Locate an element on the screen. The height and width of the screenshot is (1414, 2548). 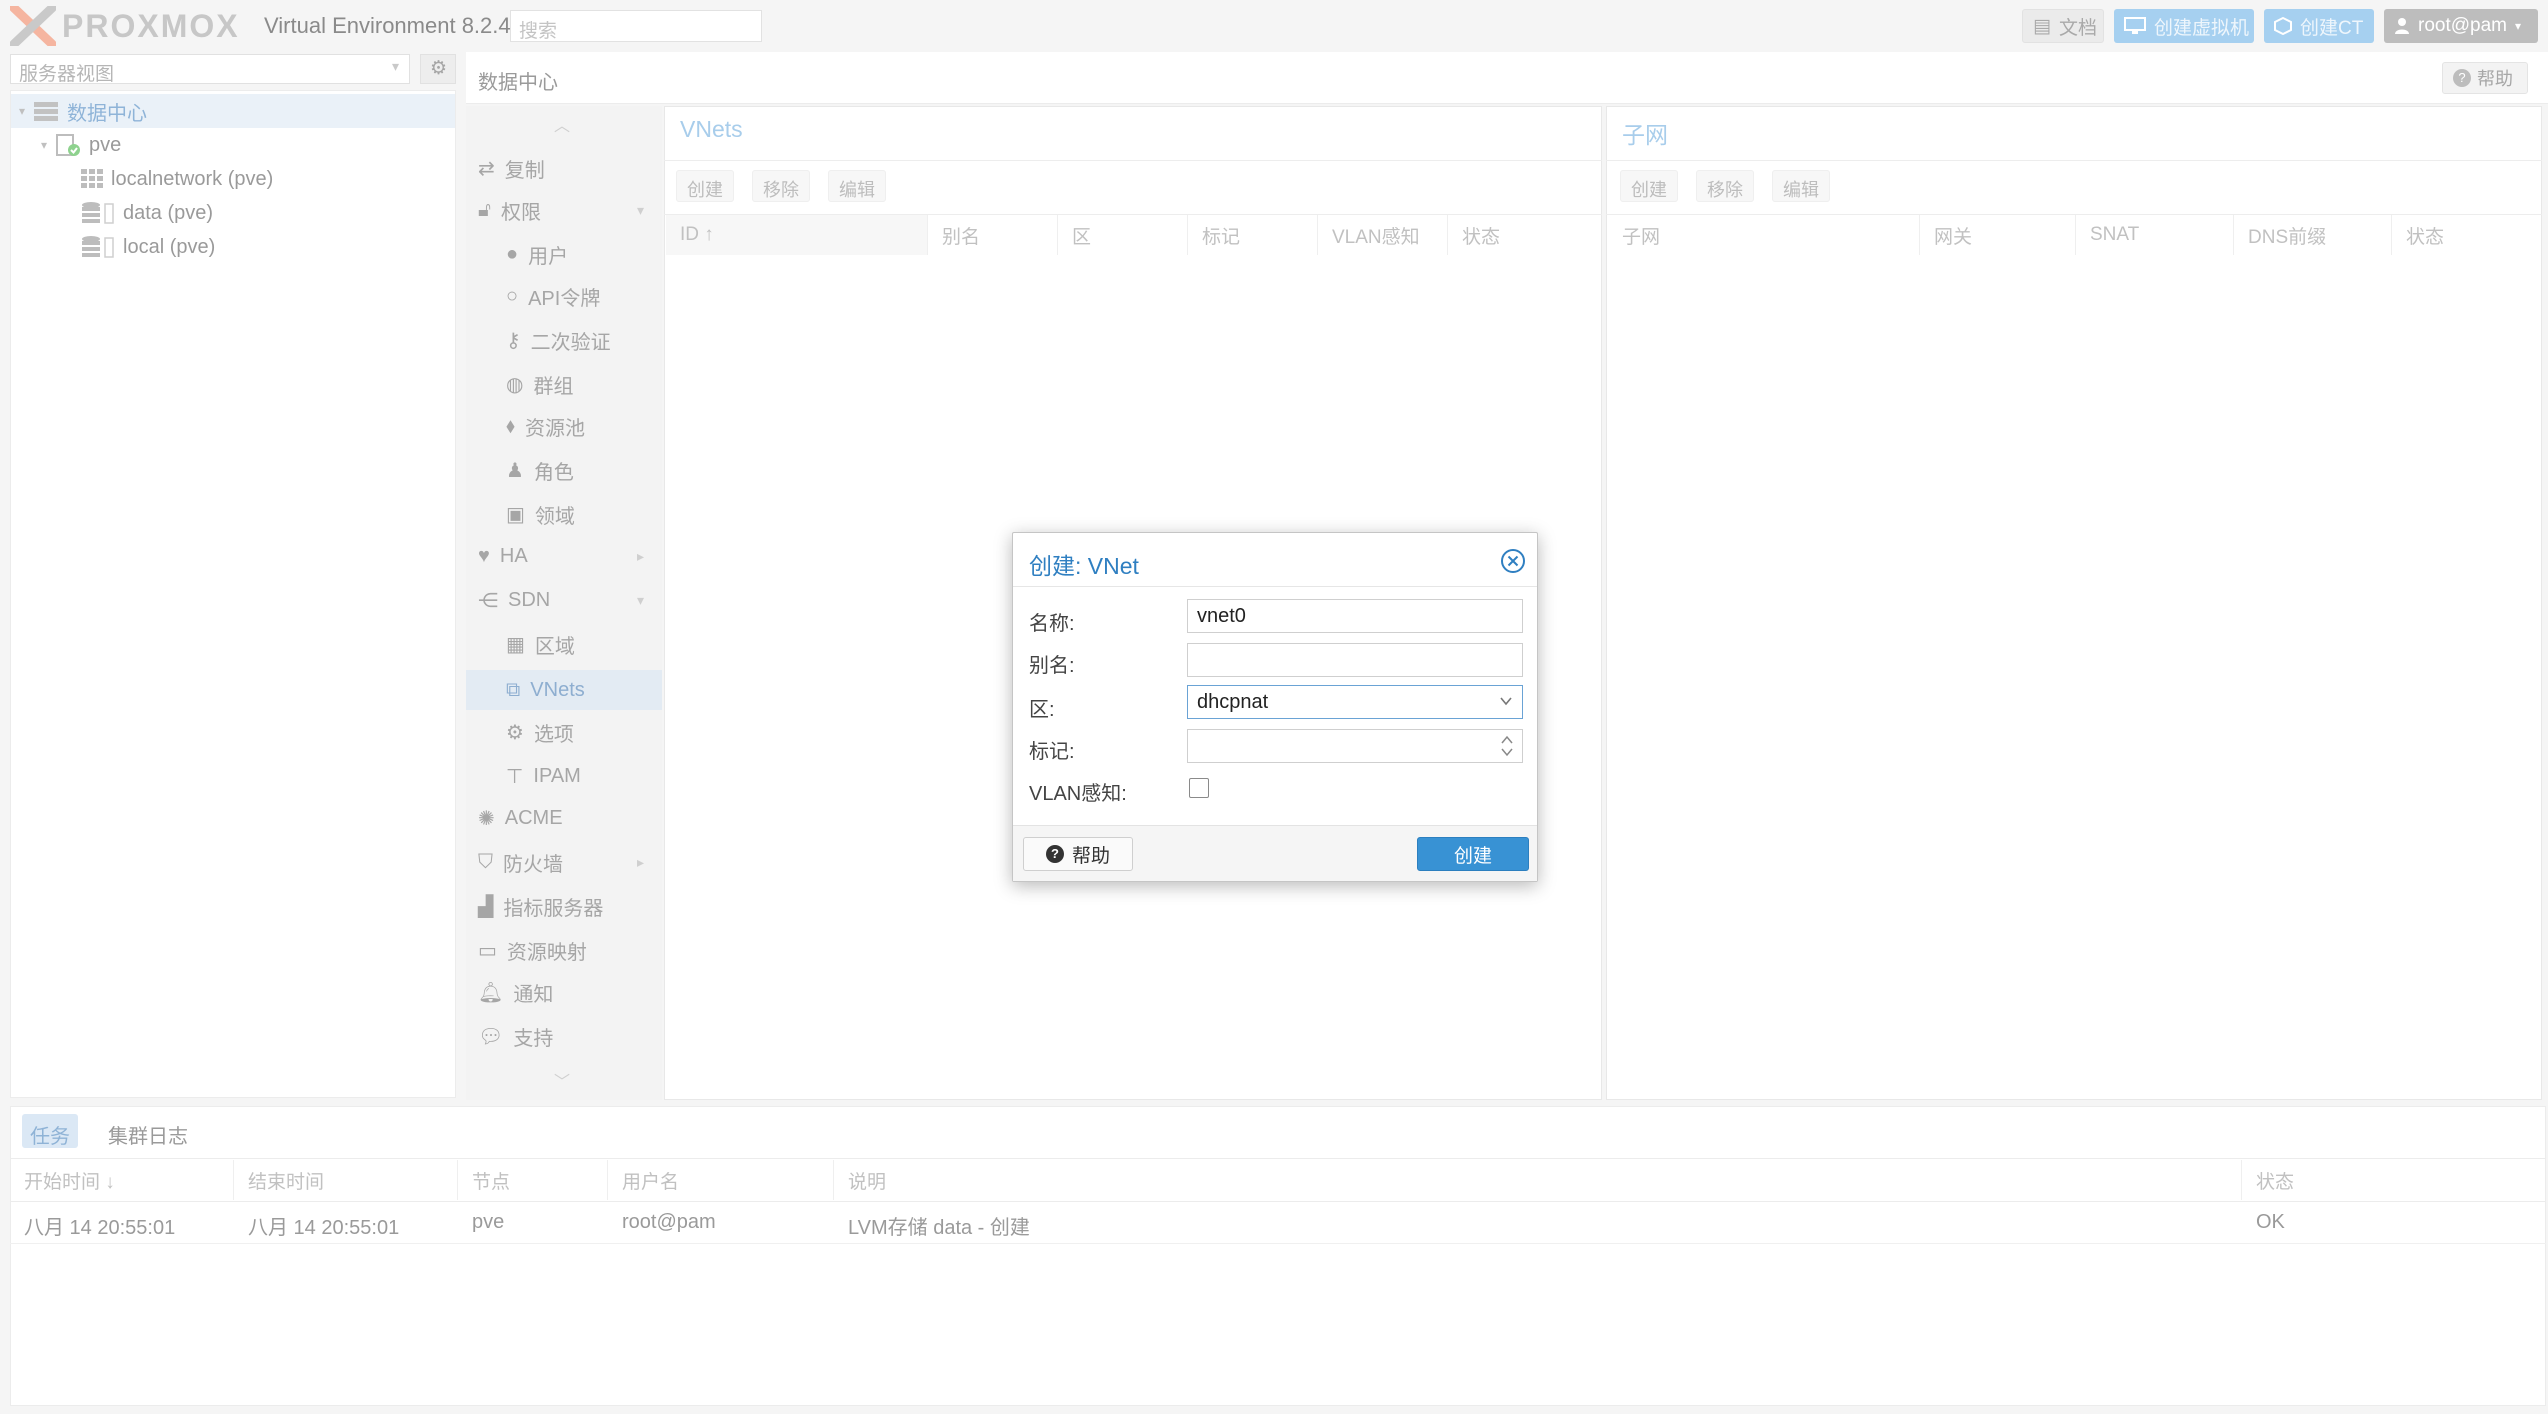
tags-icon: ⬧ is located at coordinates (510, 425).